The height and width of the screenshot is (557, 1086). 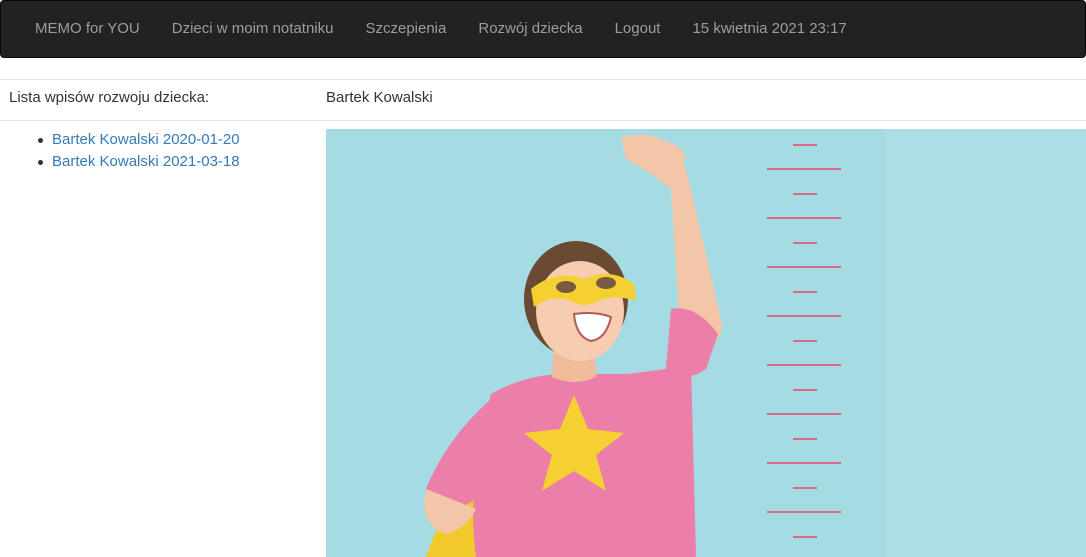 What do you see at coordinates (543, 79) in the screenshot?
I see `divider-top` at bounding box center [543, 79].